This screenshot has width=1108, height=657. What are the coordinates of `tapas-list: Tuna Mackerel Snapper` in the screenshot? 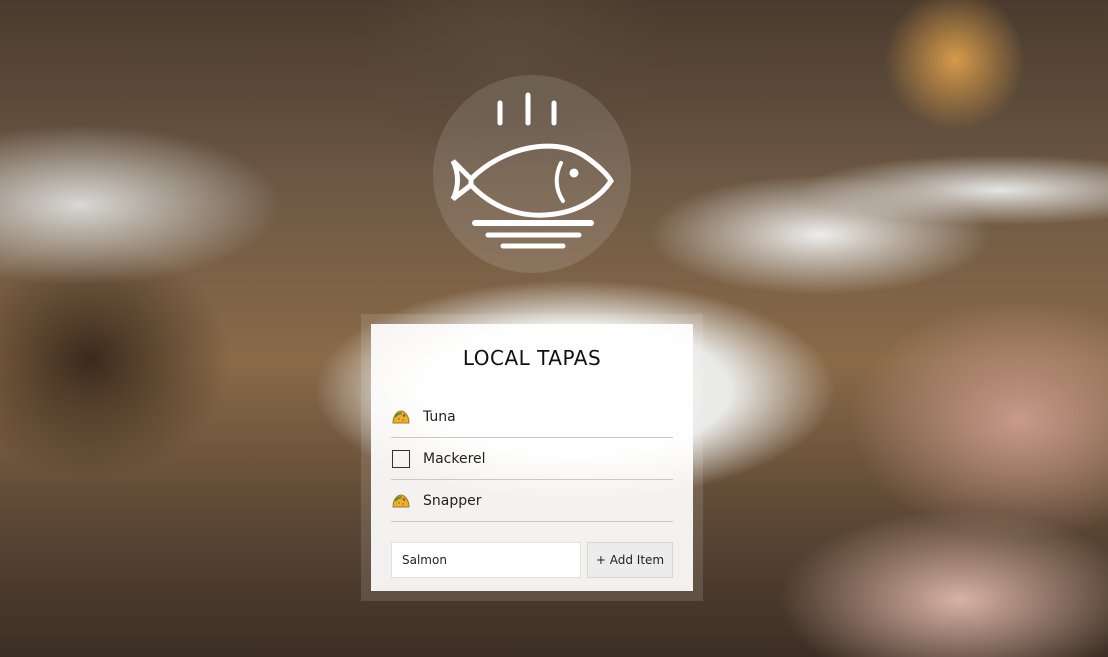 It's located at (532, 459).